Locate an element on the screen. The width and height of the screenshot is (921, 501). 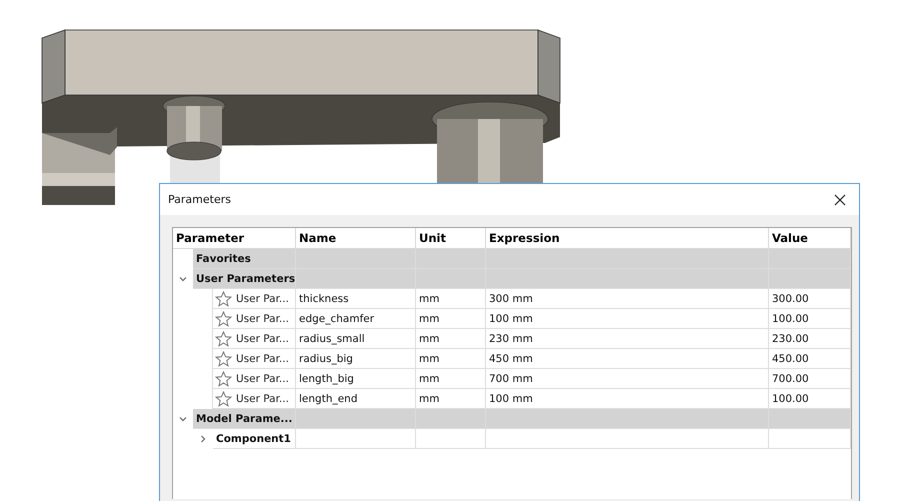
table-cell: thickness is located at coordinates (356, 299).